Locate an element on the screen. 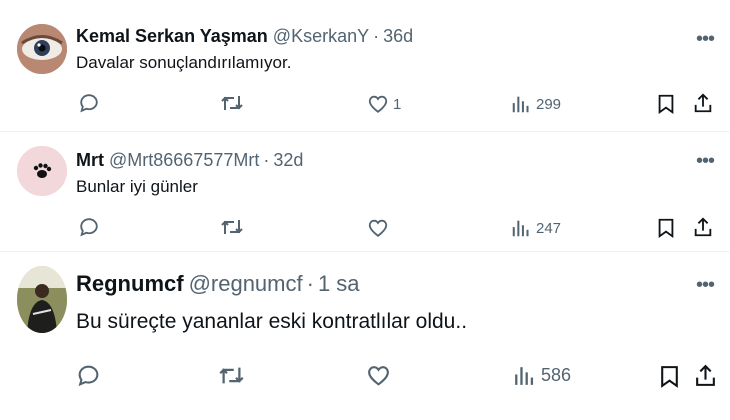  eye-avatar-icon is located at coordinates (42, 49).